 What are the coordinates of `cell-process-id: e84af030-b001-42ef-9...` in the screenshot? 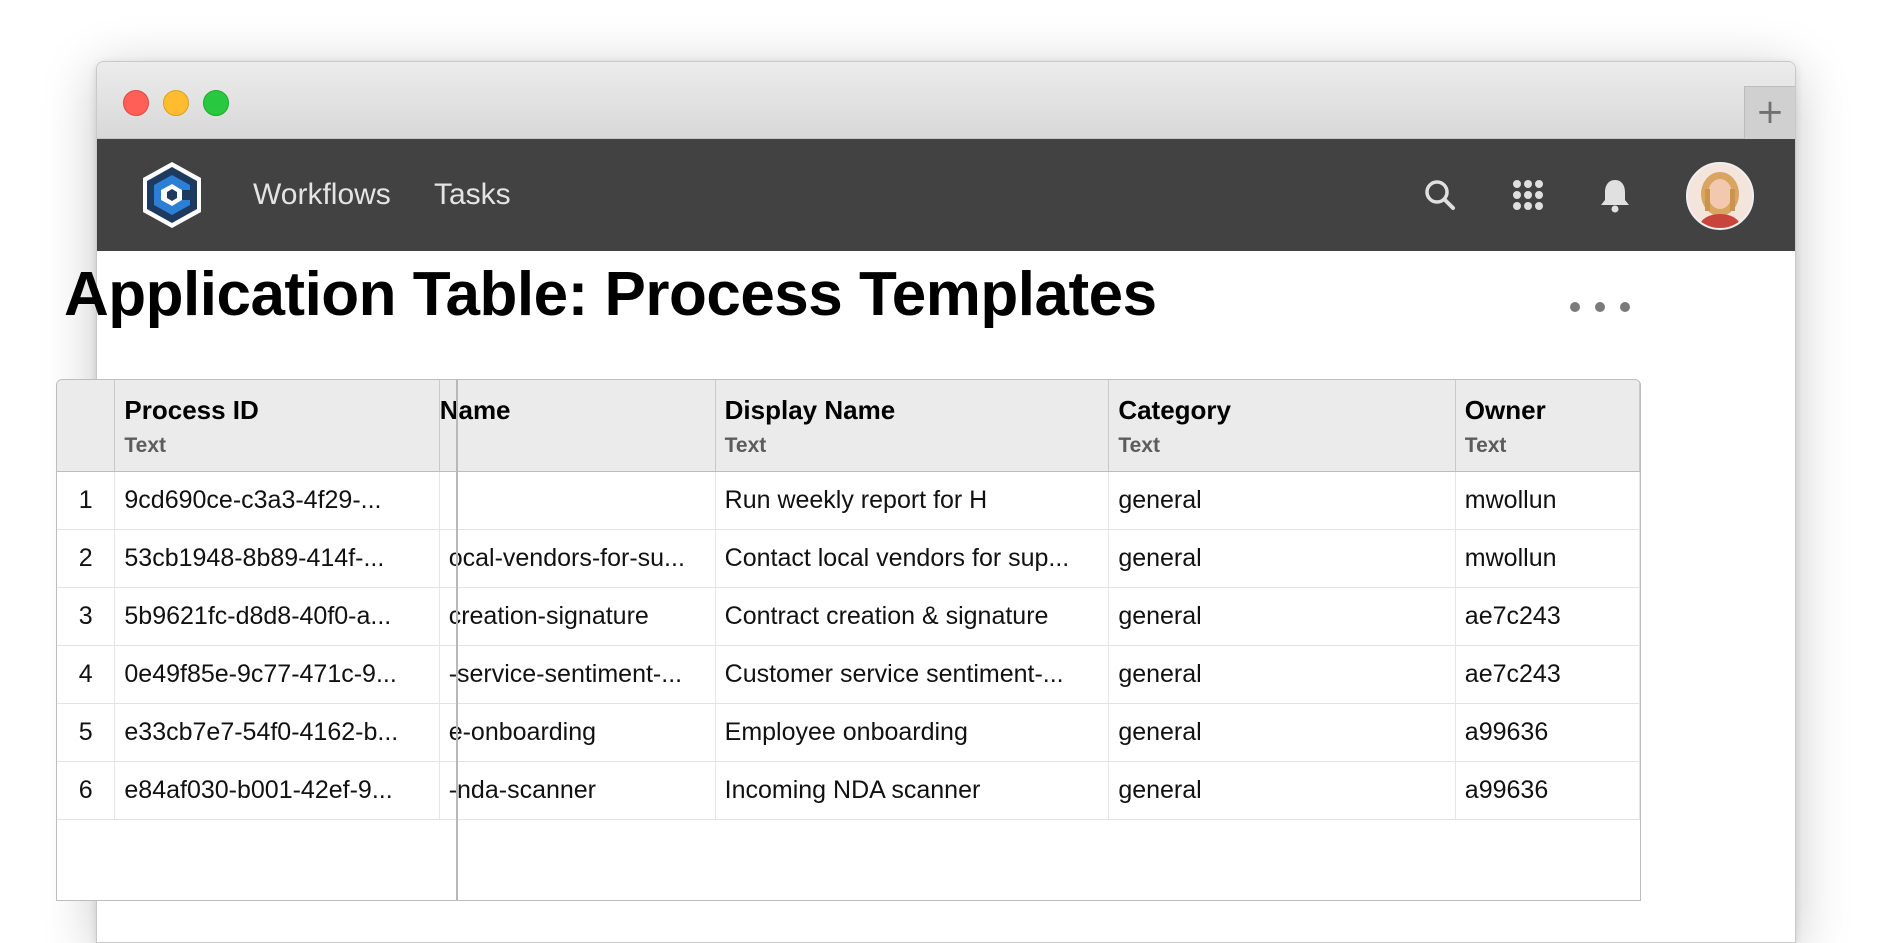 It's located at (277, 790).